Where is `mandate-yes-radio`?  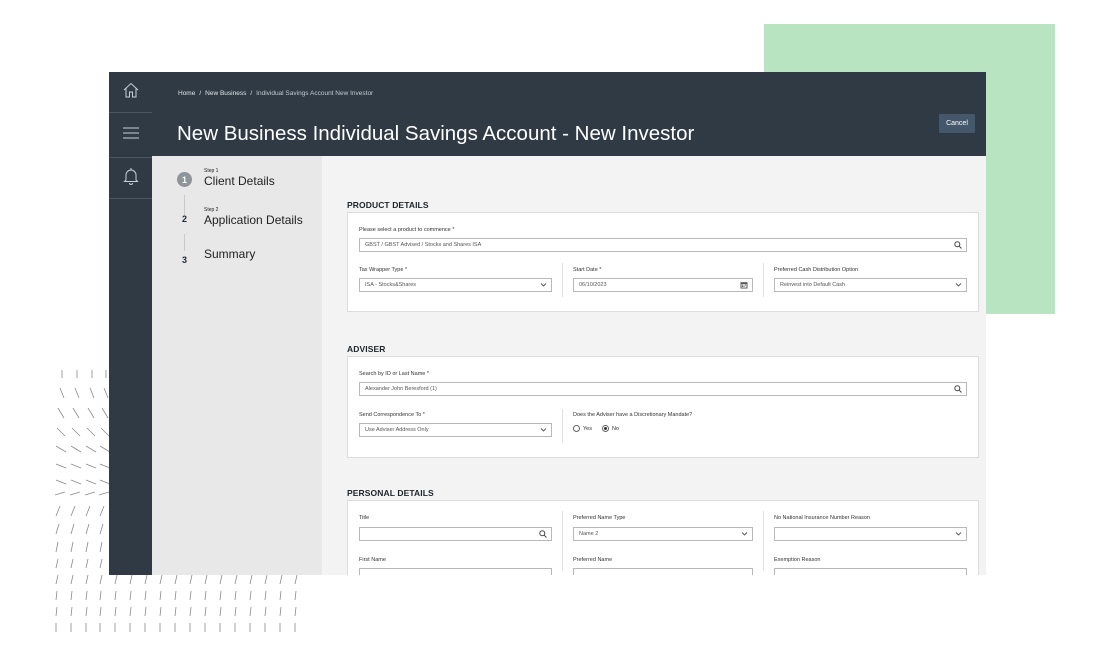 mandate-yes-radio is located at coordinates (576, 428).